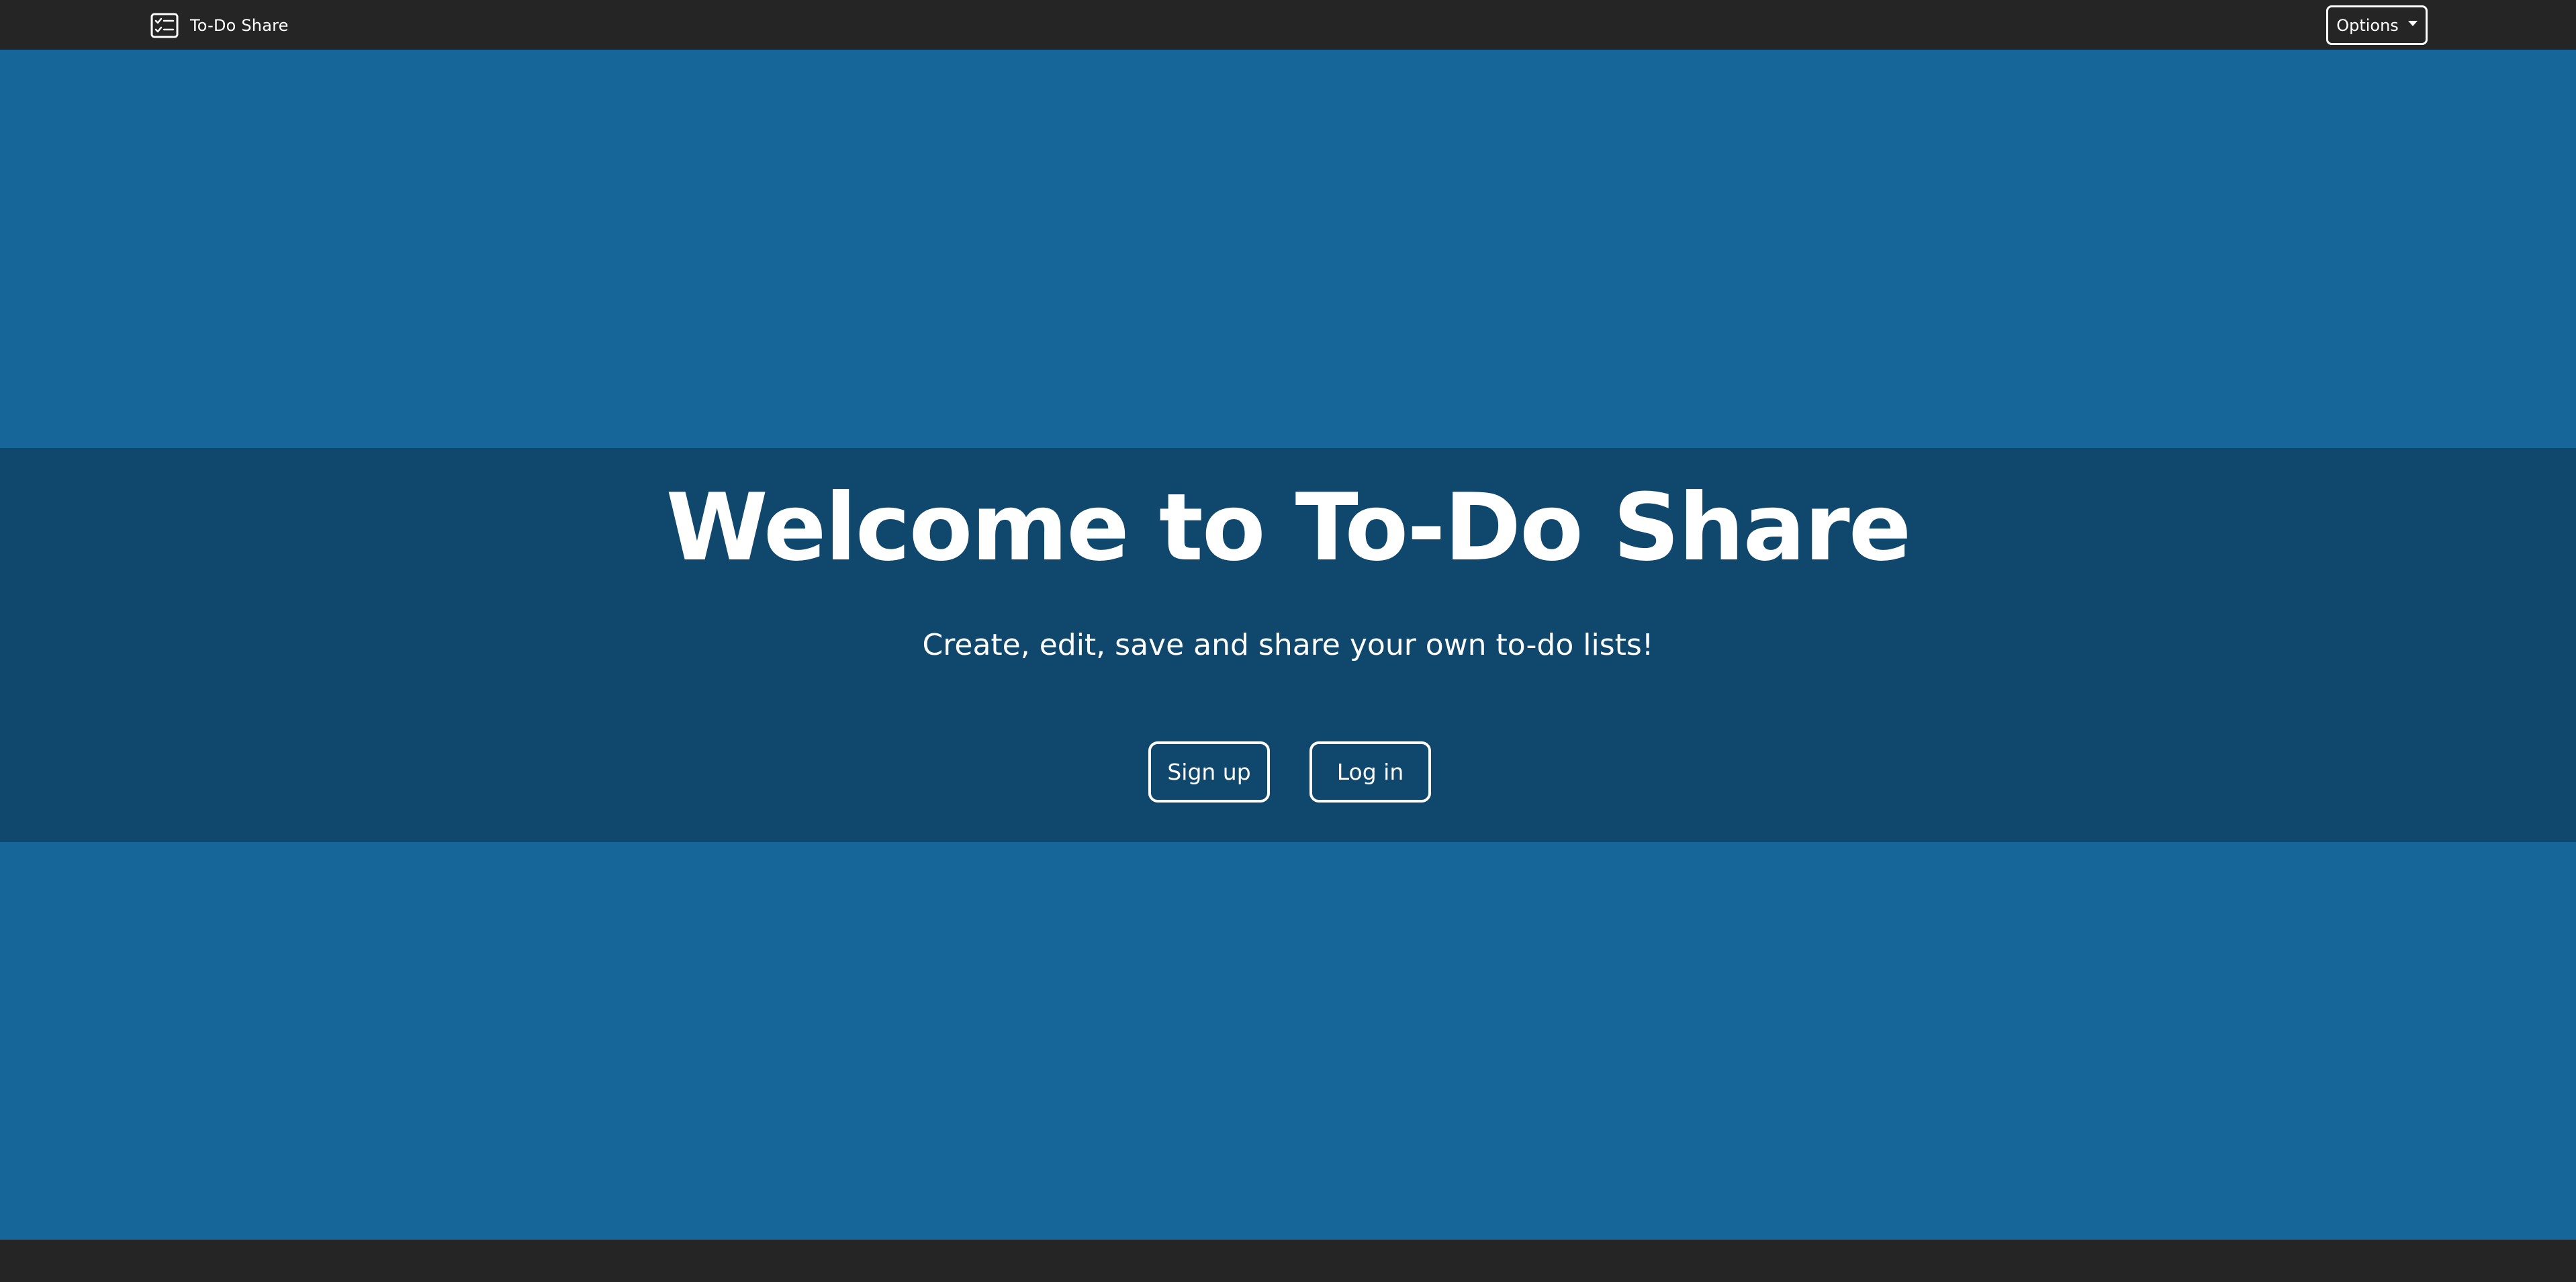 The width and height of the screenshot is (2576, 1282). I want to click on checklist-icon, so click(164, 25).